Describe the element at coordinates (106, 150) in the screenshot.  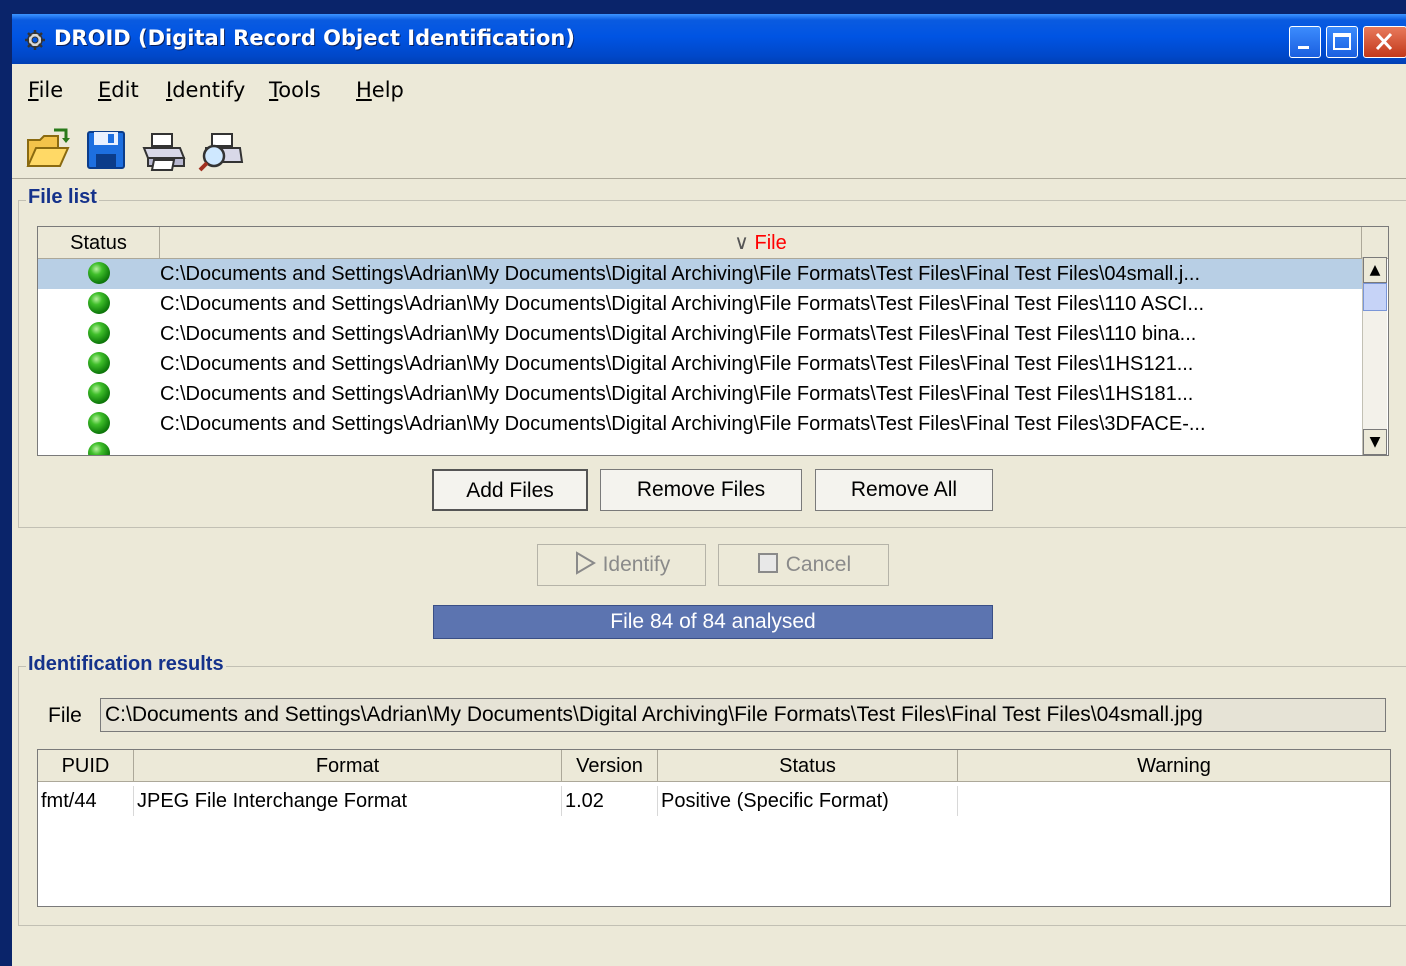
I see `save-icon` at that location.